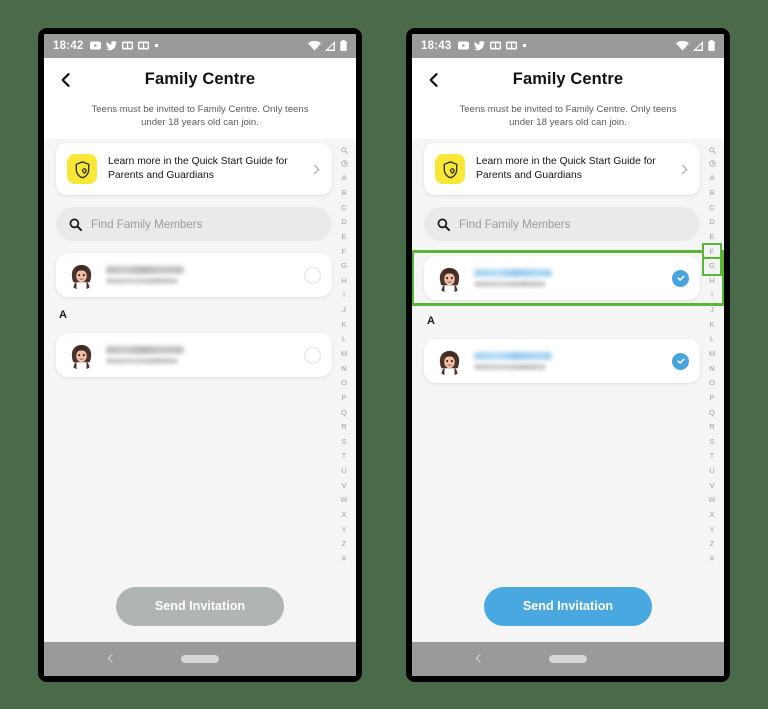  What do you see at coordinates (200, 355) in the screenshot?
I see `contact-name-block` at bounding box center [200, 355].